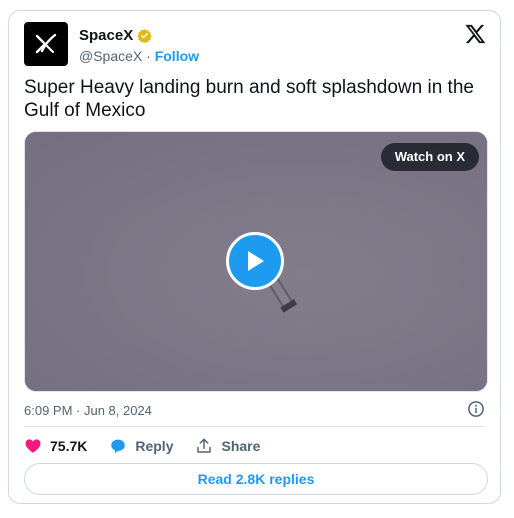  What do you see at coordinates (256, 479) in the screenshot?
I see `read-replies-button: Read 2.8K replies` at bounding box center [256, 479].